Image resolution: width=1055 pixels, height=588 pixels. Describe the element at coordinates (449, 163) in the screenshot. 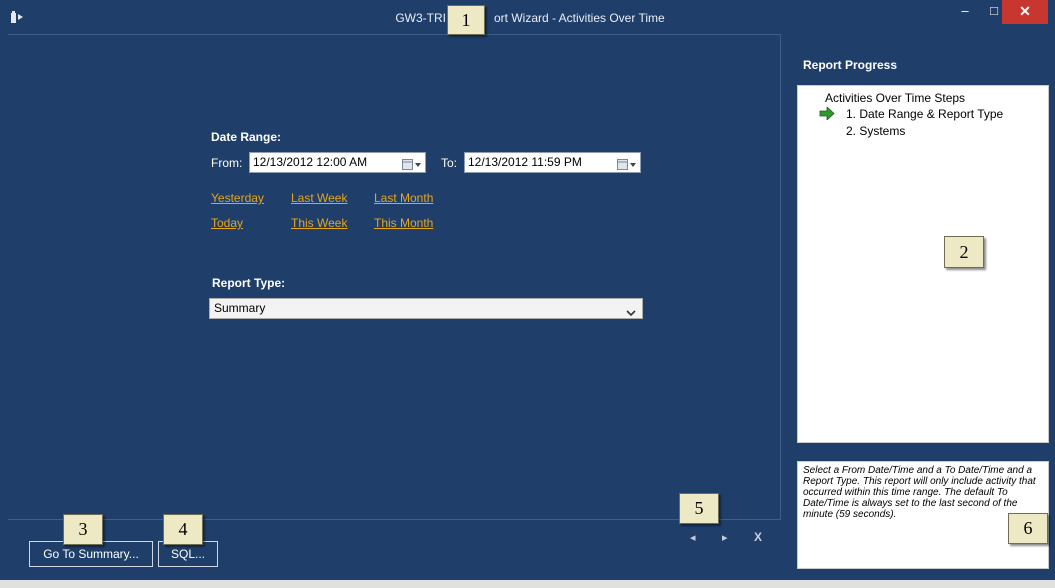

I see `to-label: To:` at that location.